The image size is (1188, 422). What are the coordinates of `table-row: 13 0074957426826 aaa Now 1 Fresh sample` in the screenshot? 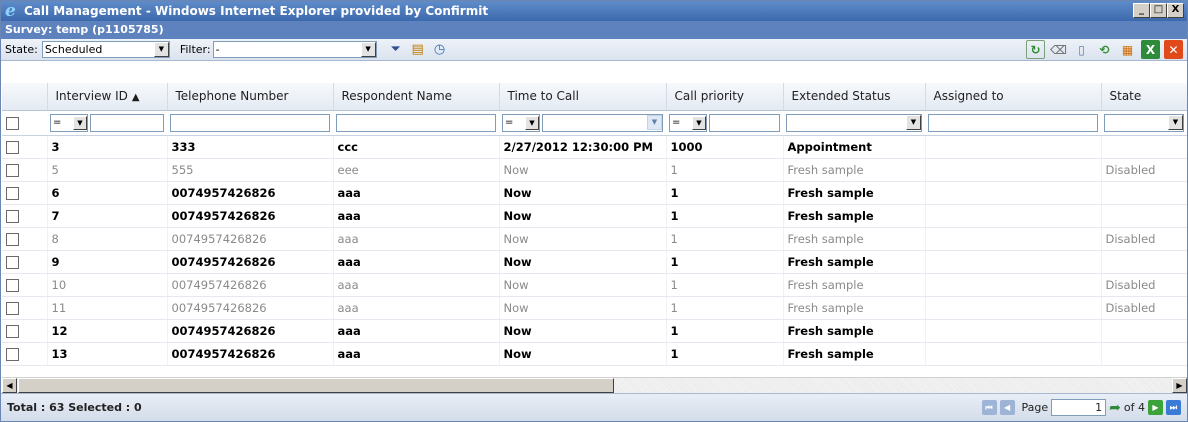 It's located at (594, 354).